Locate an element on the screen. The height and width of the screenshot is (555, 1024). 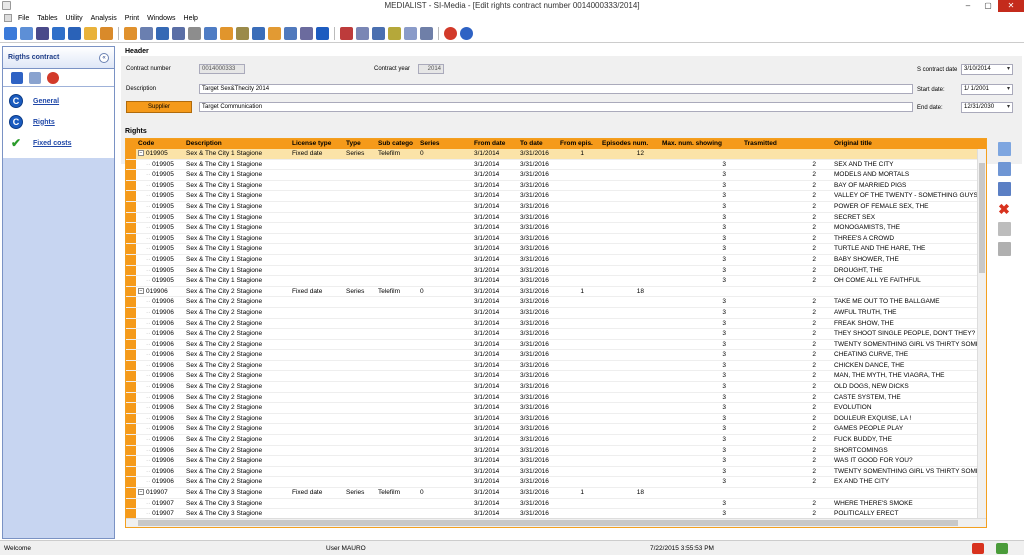
s-contract-date-picker: 3/10/2014 is located at coordinates (987, 69).